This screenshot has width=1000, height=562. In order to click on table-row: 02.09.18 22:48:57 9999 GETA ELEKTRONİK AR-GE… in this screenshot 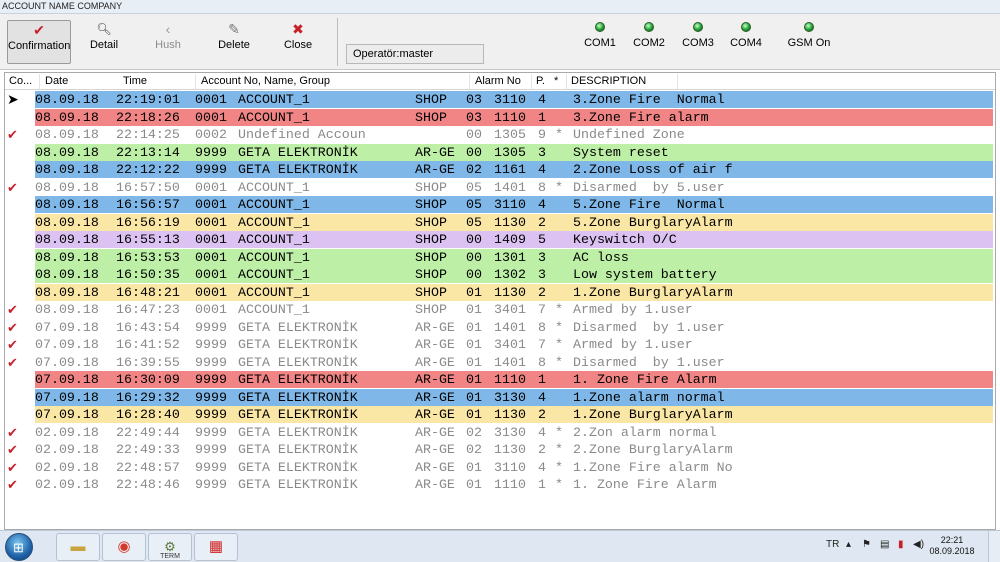, I will do `click(514, 467)`.